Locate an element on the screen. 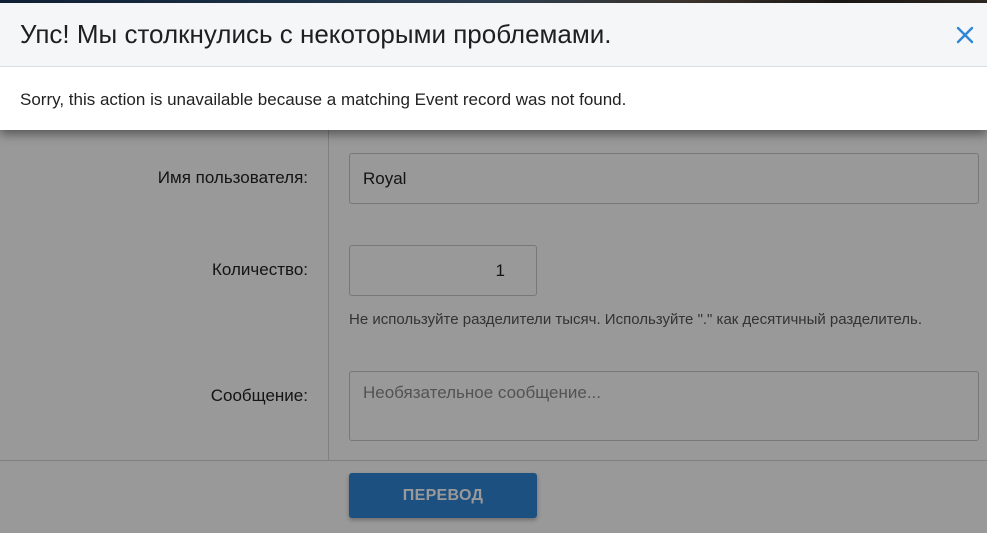 This screenshot has height=533, width=987. close-button is located at coordinates (965, 35).